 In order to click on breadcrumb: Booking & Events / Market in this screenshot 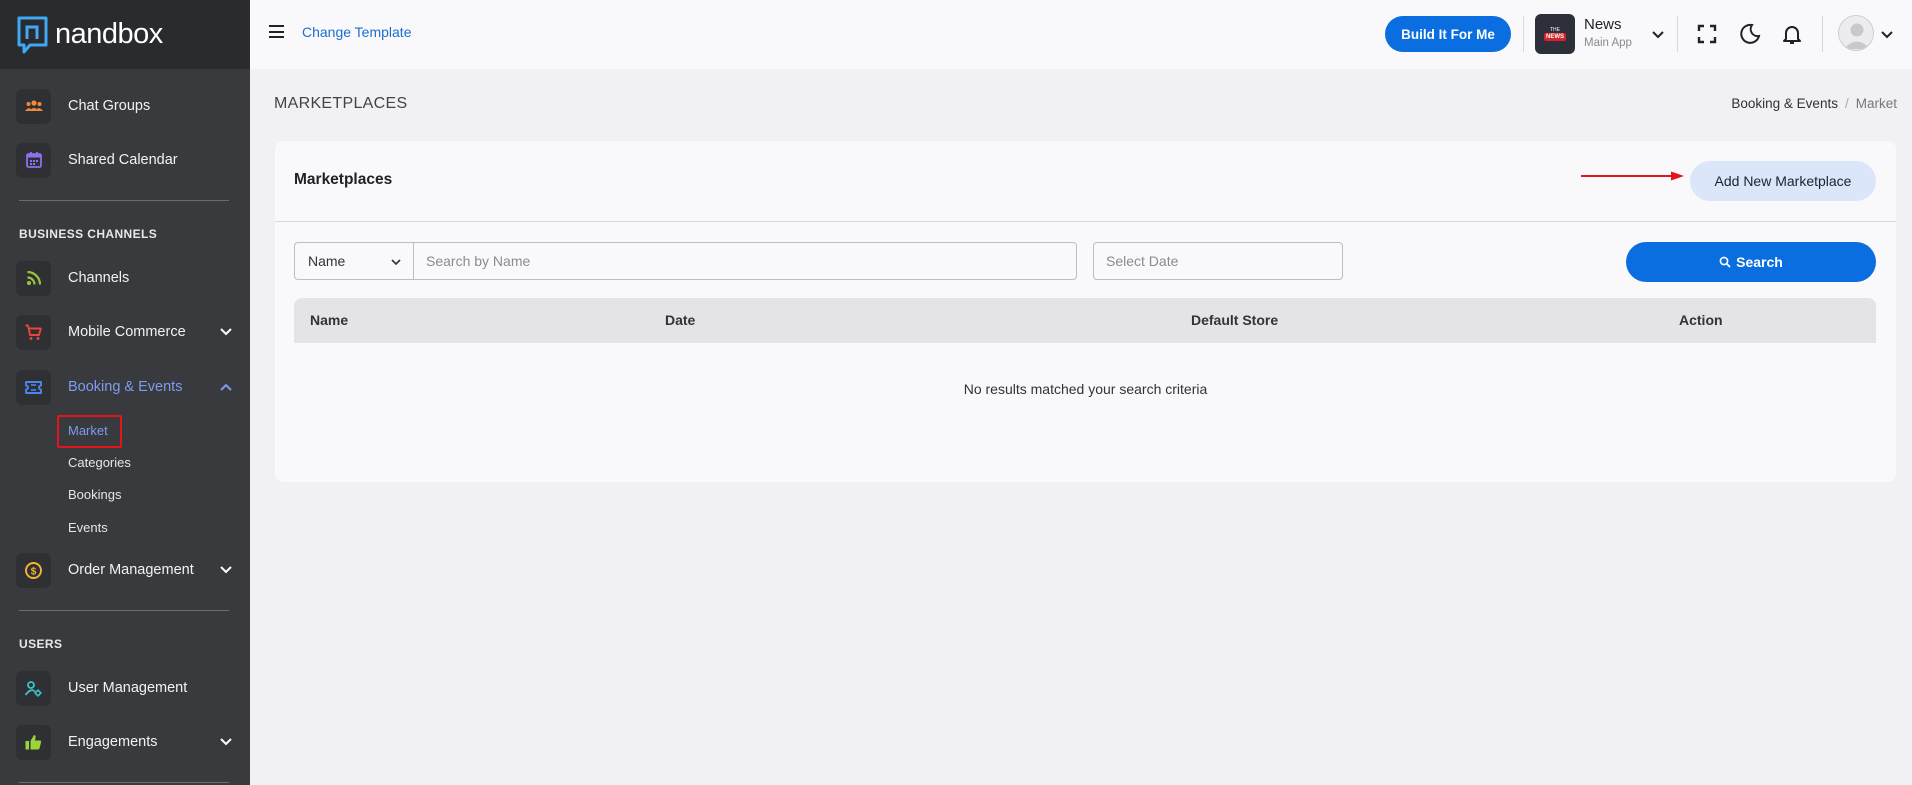, I will do `click(1814, 103)`.